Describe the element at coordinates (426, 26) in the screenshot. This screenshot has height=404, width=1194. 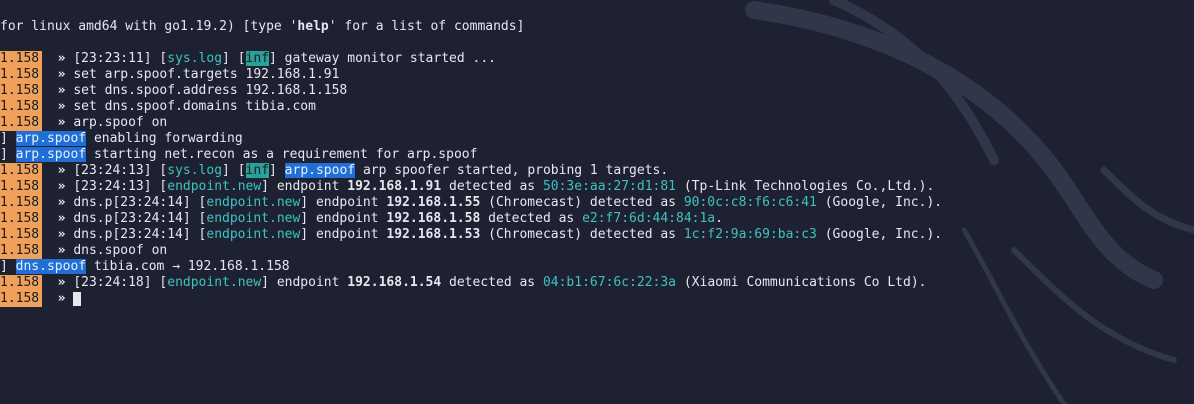
I see `header-text-after: ' for a list of commands]` at that location.